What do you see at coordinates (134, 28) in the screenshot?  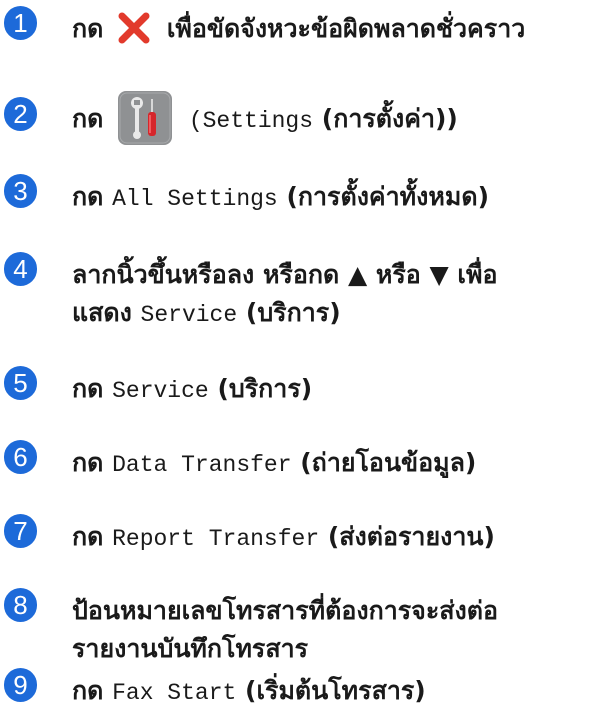 I see `close-error-icon` at bounding box center [134, 28].